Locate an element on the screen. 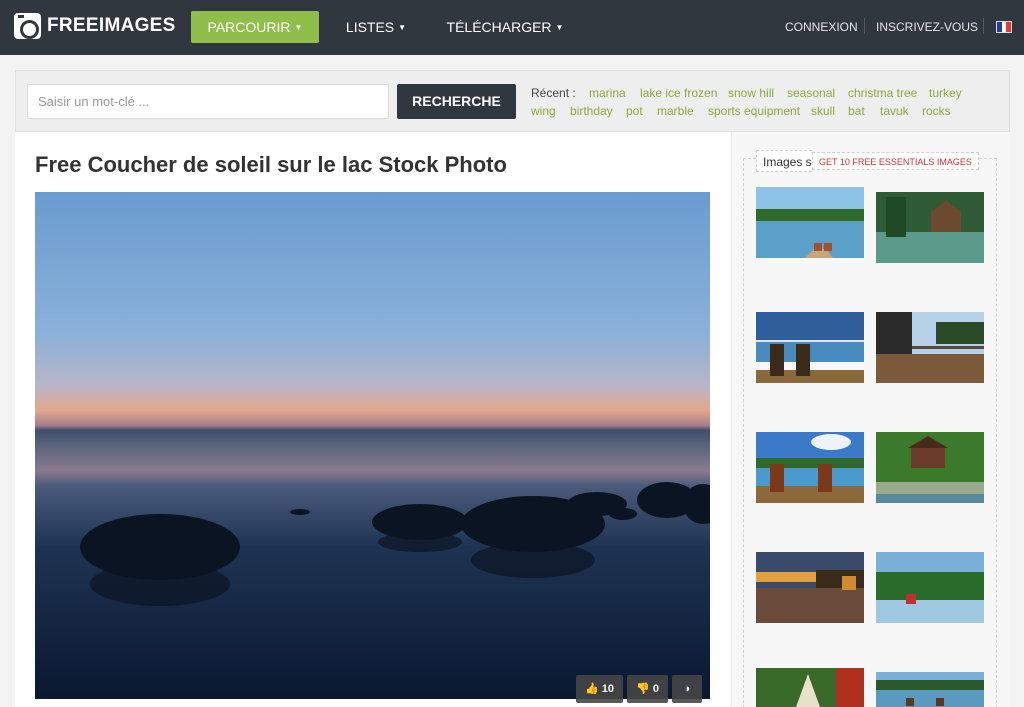 The height and width of the screenshot is (707, 1024). promo-link: GET 10 FREE ESSENTIALS IMAGES is located at coordinates (895, 161).